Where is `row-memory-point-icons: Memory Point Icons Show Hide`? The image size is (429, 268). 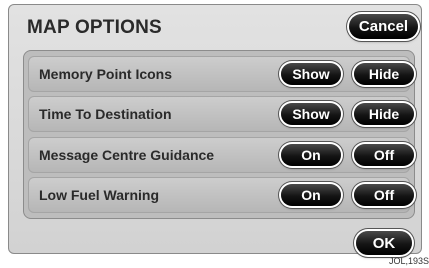 row-memory-point-icons: Memory Point Icons Show Hide is located at coordinates (221, 74).